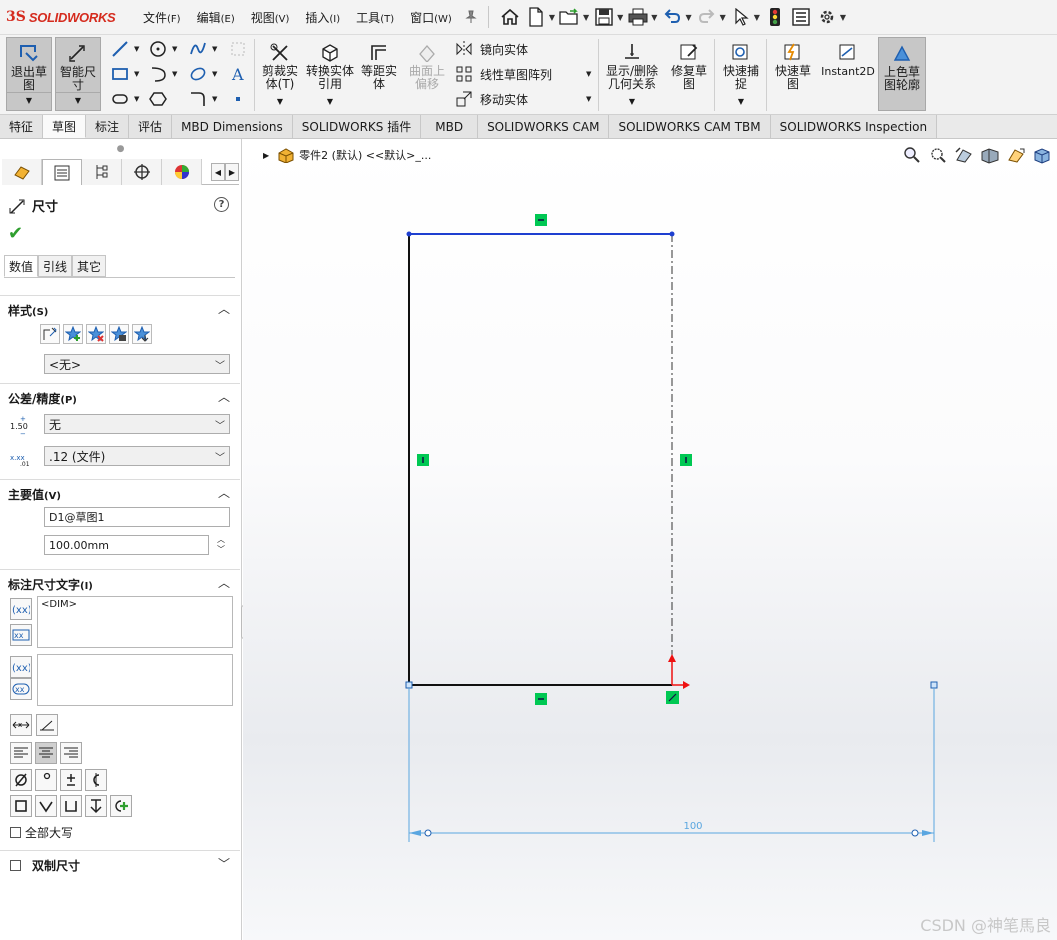 The width and height of the screenshot is (1057, 940). Describe the element at coordinates (55, 266) in the screenshot. I see `subtab-leaders: 引线` at that location.